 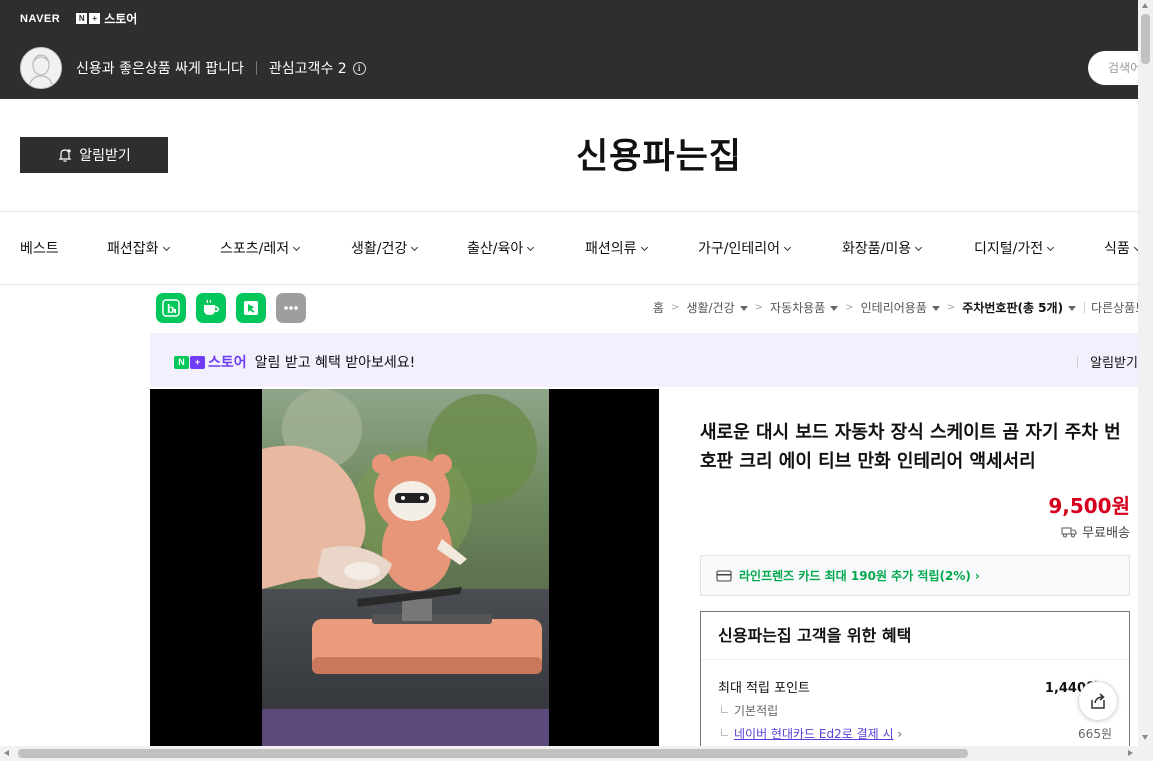 I want to click on scroll-left-icon, so click(x=6, y=753).